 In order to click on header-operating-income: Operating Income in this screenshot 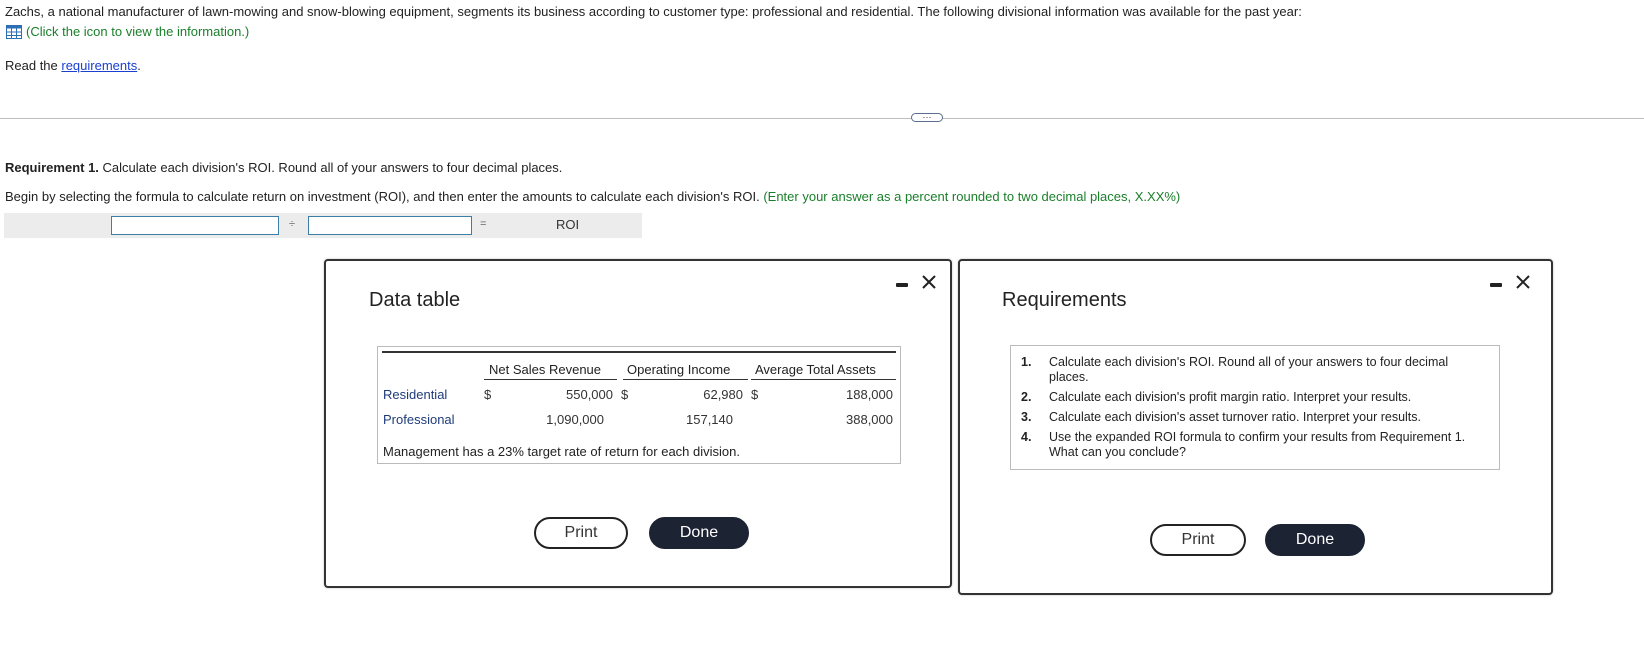, I will do `click(679, 369)`.